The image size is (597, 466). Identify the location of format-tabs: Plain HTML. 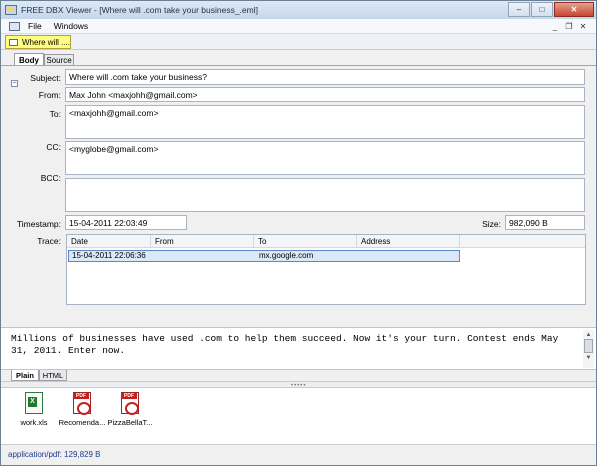
(298, 375).